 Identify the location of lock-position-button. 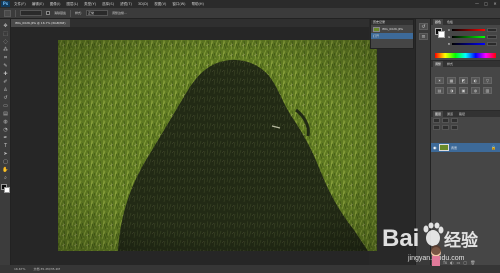
(445, 127).